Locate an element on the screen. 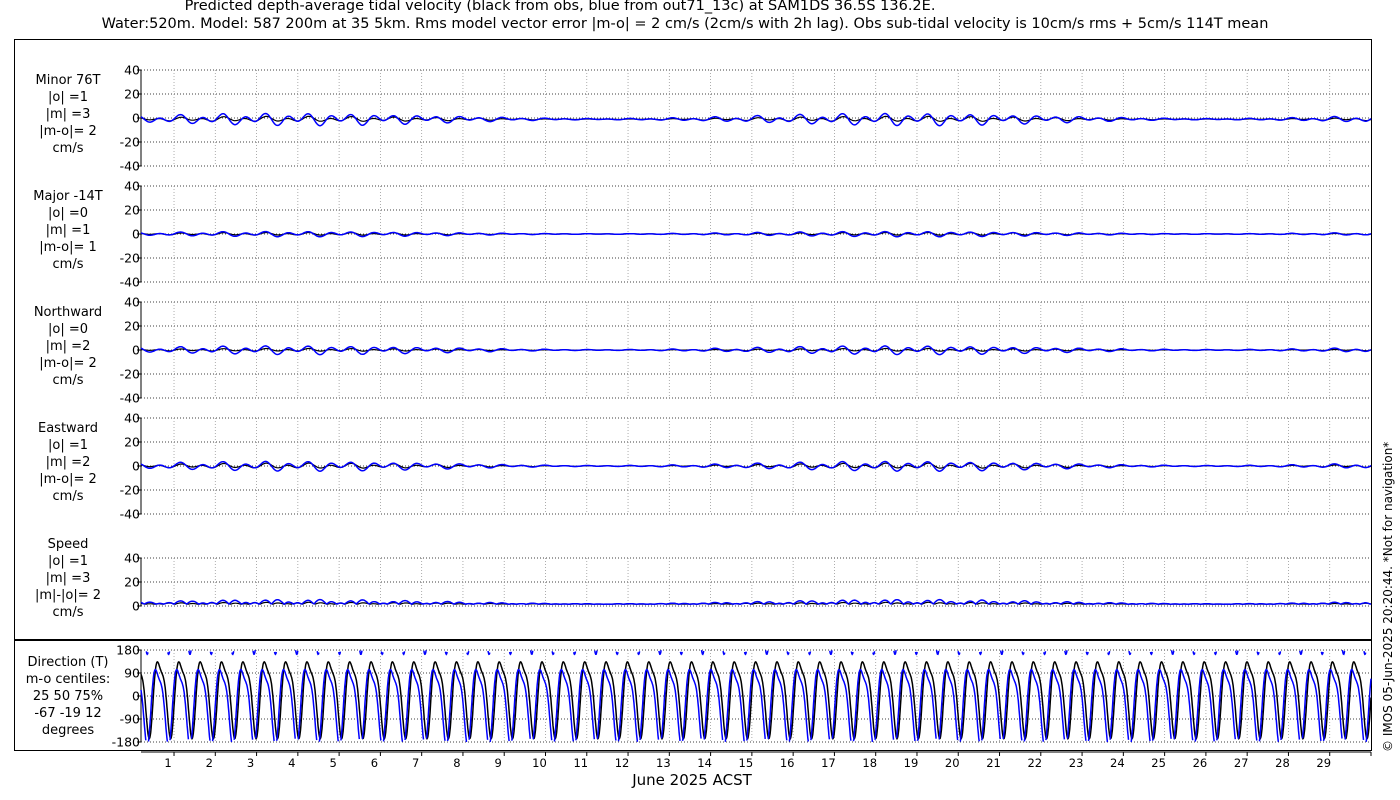  x-tick-label: 26 is located at coordinates (1200, 763).